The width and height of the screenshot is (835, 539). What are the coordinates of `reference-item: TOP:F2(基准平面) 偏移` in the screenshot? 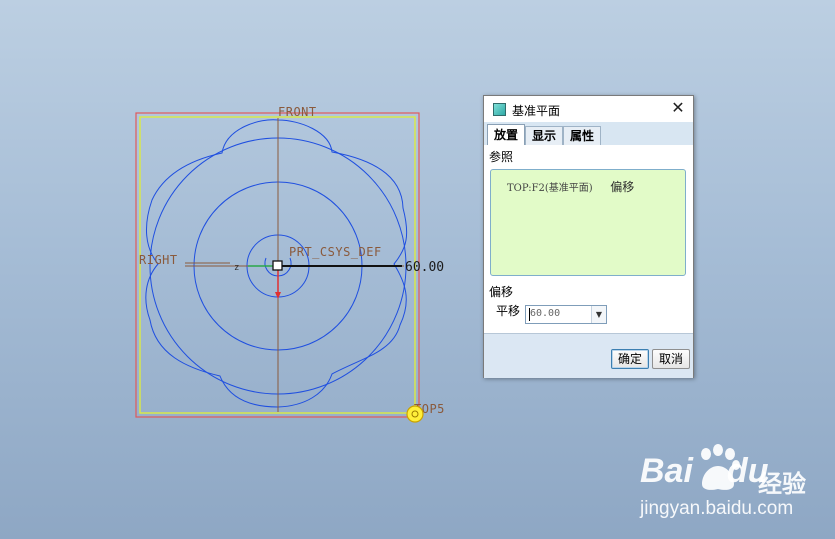 It's located at (570, 186).